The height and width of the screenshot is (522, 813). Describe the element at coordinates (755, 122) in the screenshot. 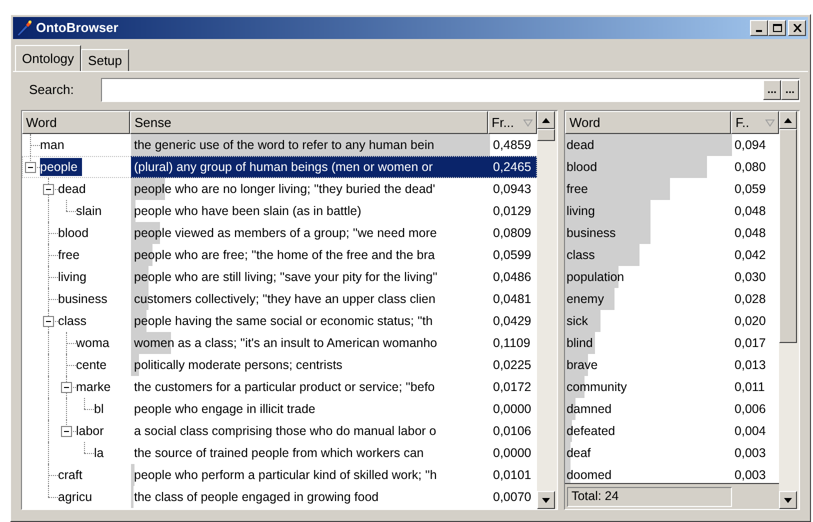

I see `column-header: F..` at that location.